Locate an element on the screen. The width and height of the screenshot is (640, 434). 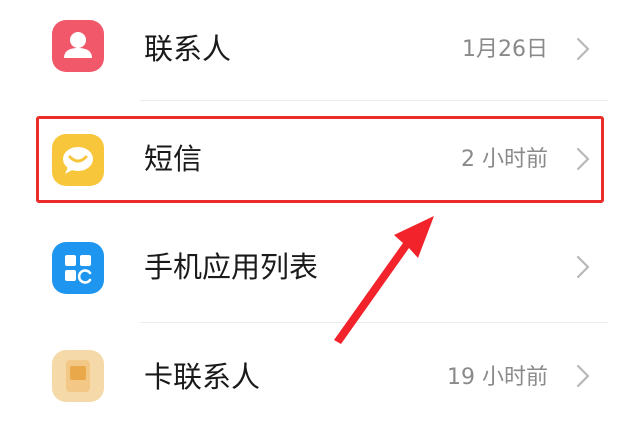
app-list-icon is located at coordinates (78, 268).